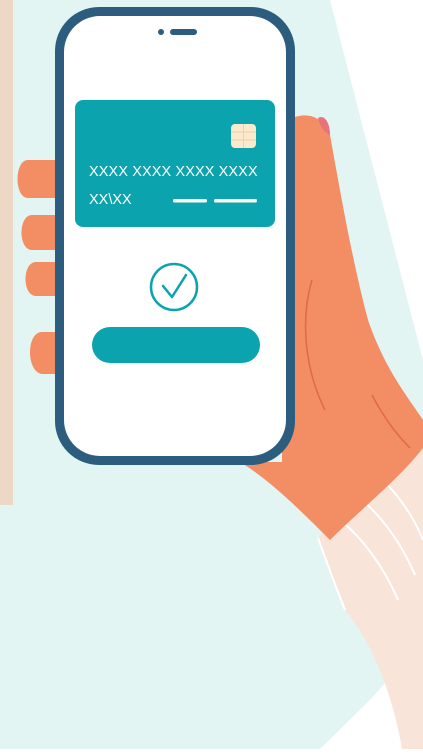 Image resolution: width=423 pixels, height=754 pixels. I want to click on background-beige-panel, so click(6, 252).